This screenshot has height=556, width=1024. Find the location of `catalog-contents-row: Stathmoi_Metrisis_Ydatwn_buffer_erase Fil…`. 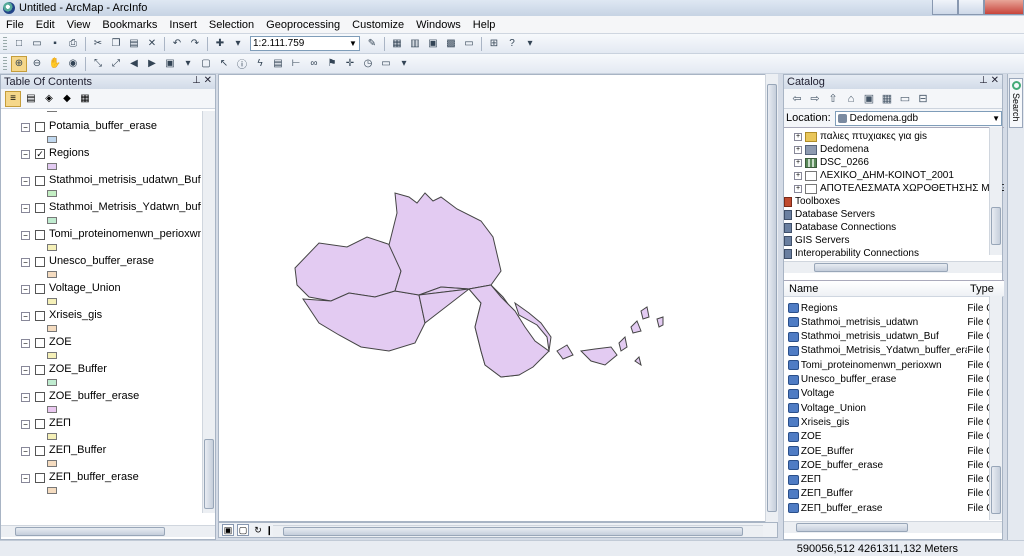

catalog-contents-row: Stathmoi_Metrisis_Ydatwn_buffer_erase Fil… is located at coordinates (889, 351).